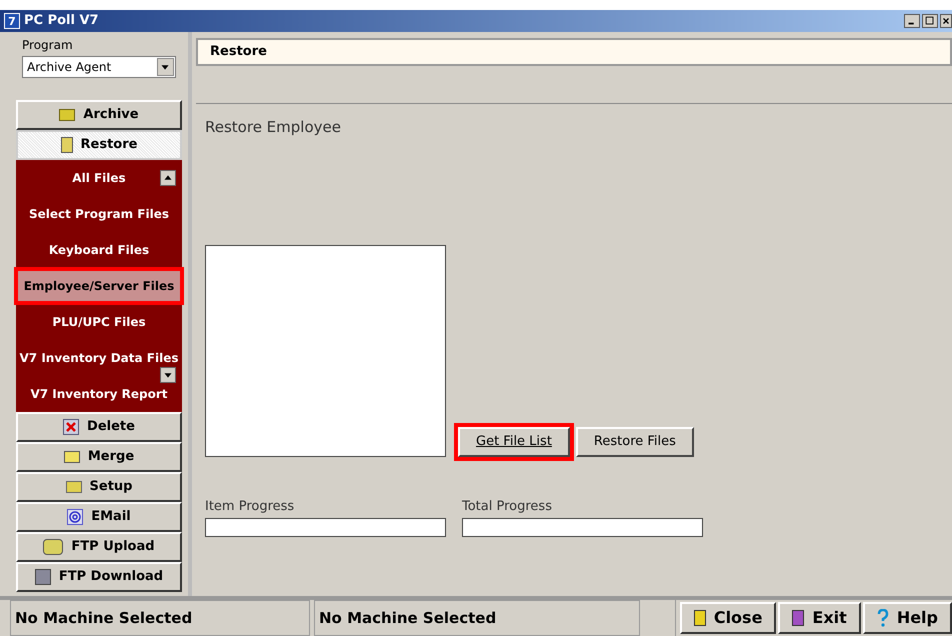 The height and width of the screenshot is (636, 952). I want to click on minimize-button, so click(912, 21).